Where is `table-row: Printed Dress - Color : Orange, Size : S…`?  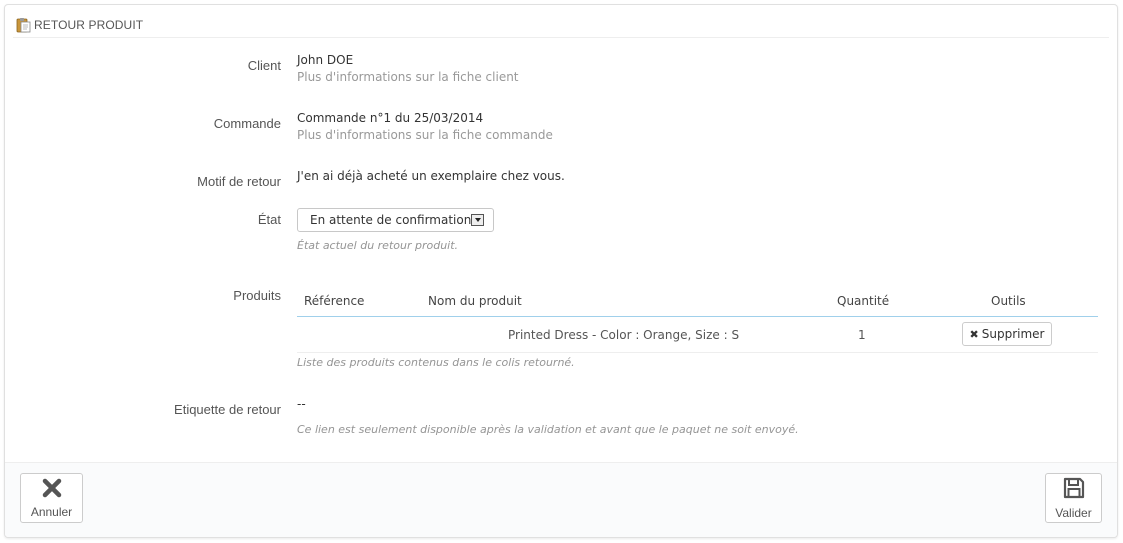
table-row: Printed Dress - Color : Orange, Size : S… is located at coordinates (697, 335).